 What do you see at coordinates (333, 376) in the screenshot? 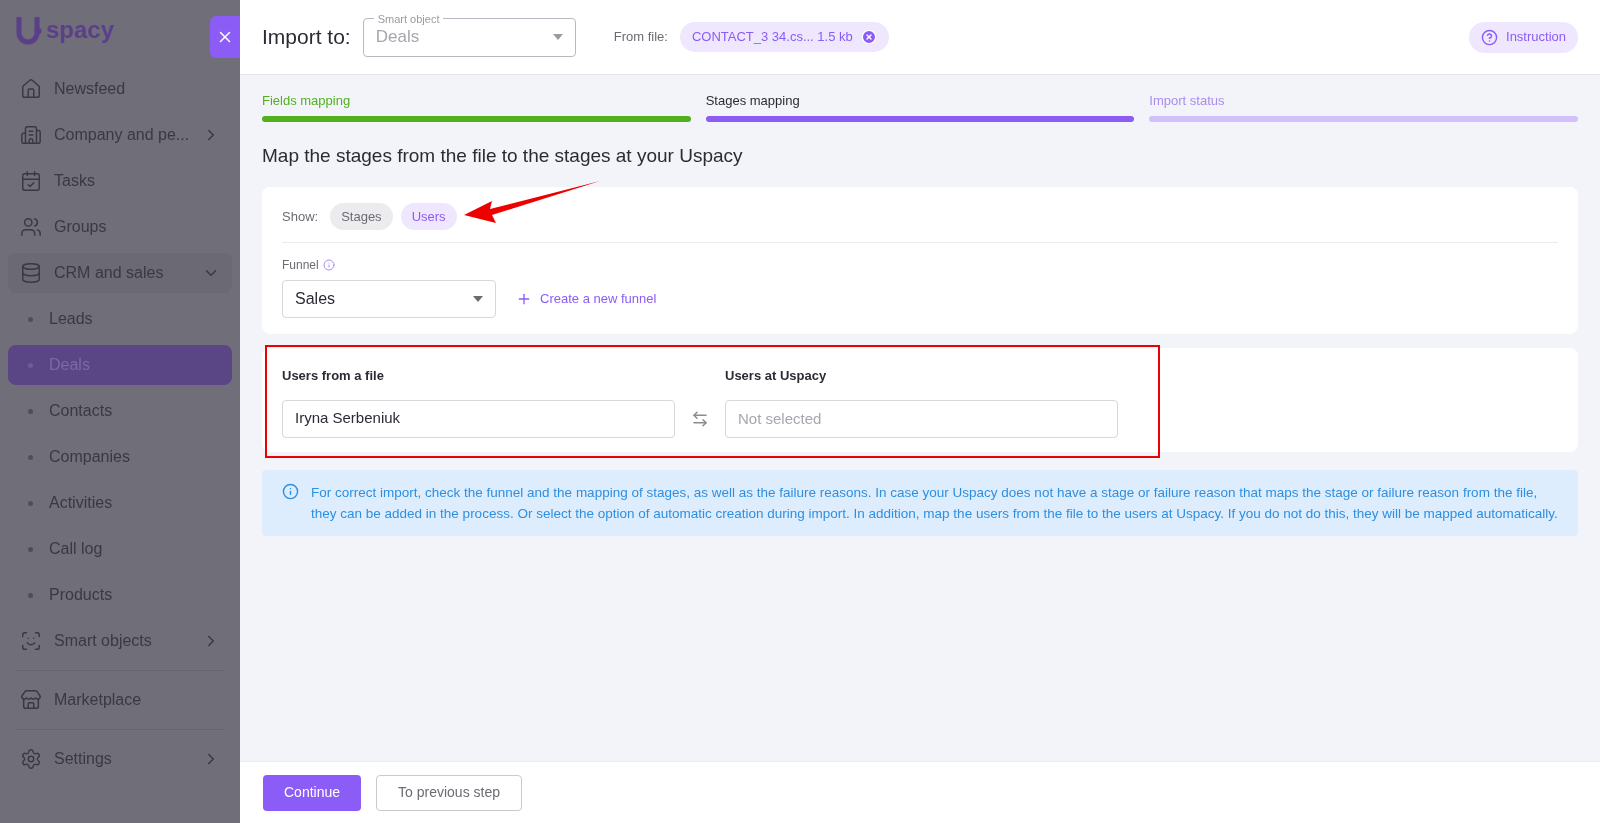
I see `column-header: Users from a file` at bounding box center [333, 376].